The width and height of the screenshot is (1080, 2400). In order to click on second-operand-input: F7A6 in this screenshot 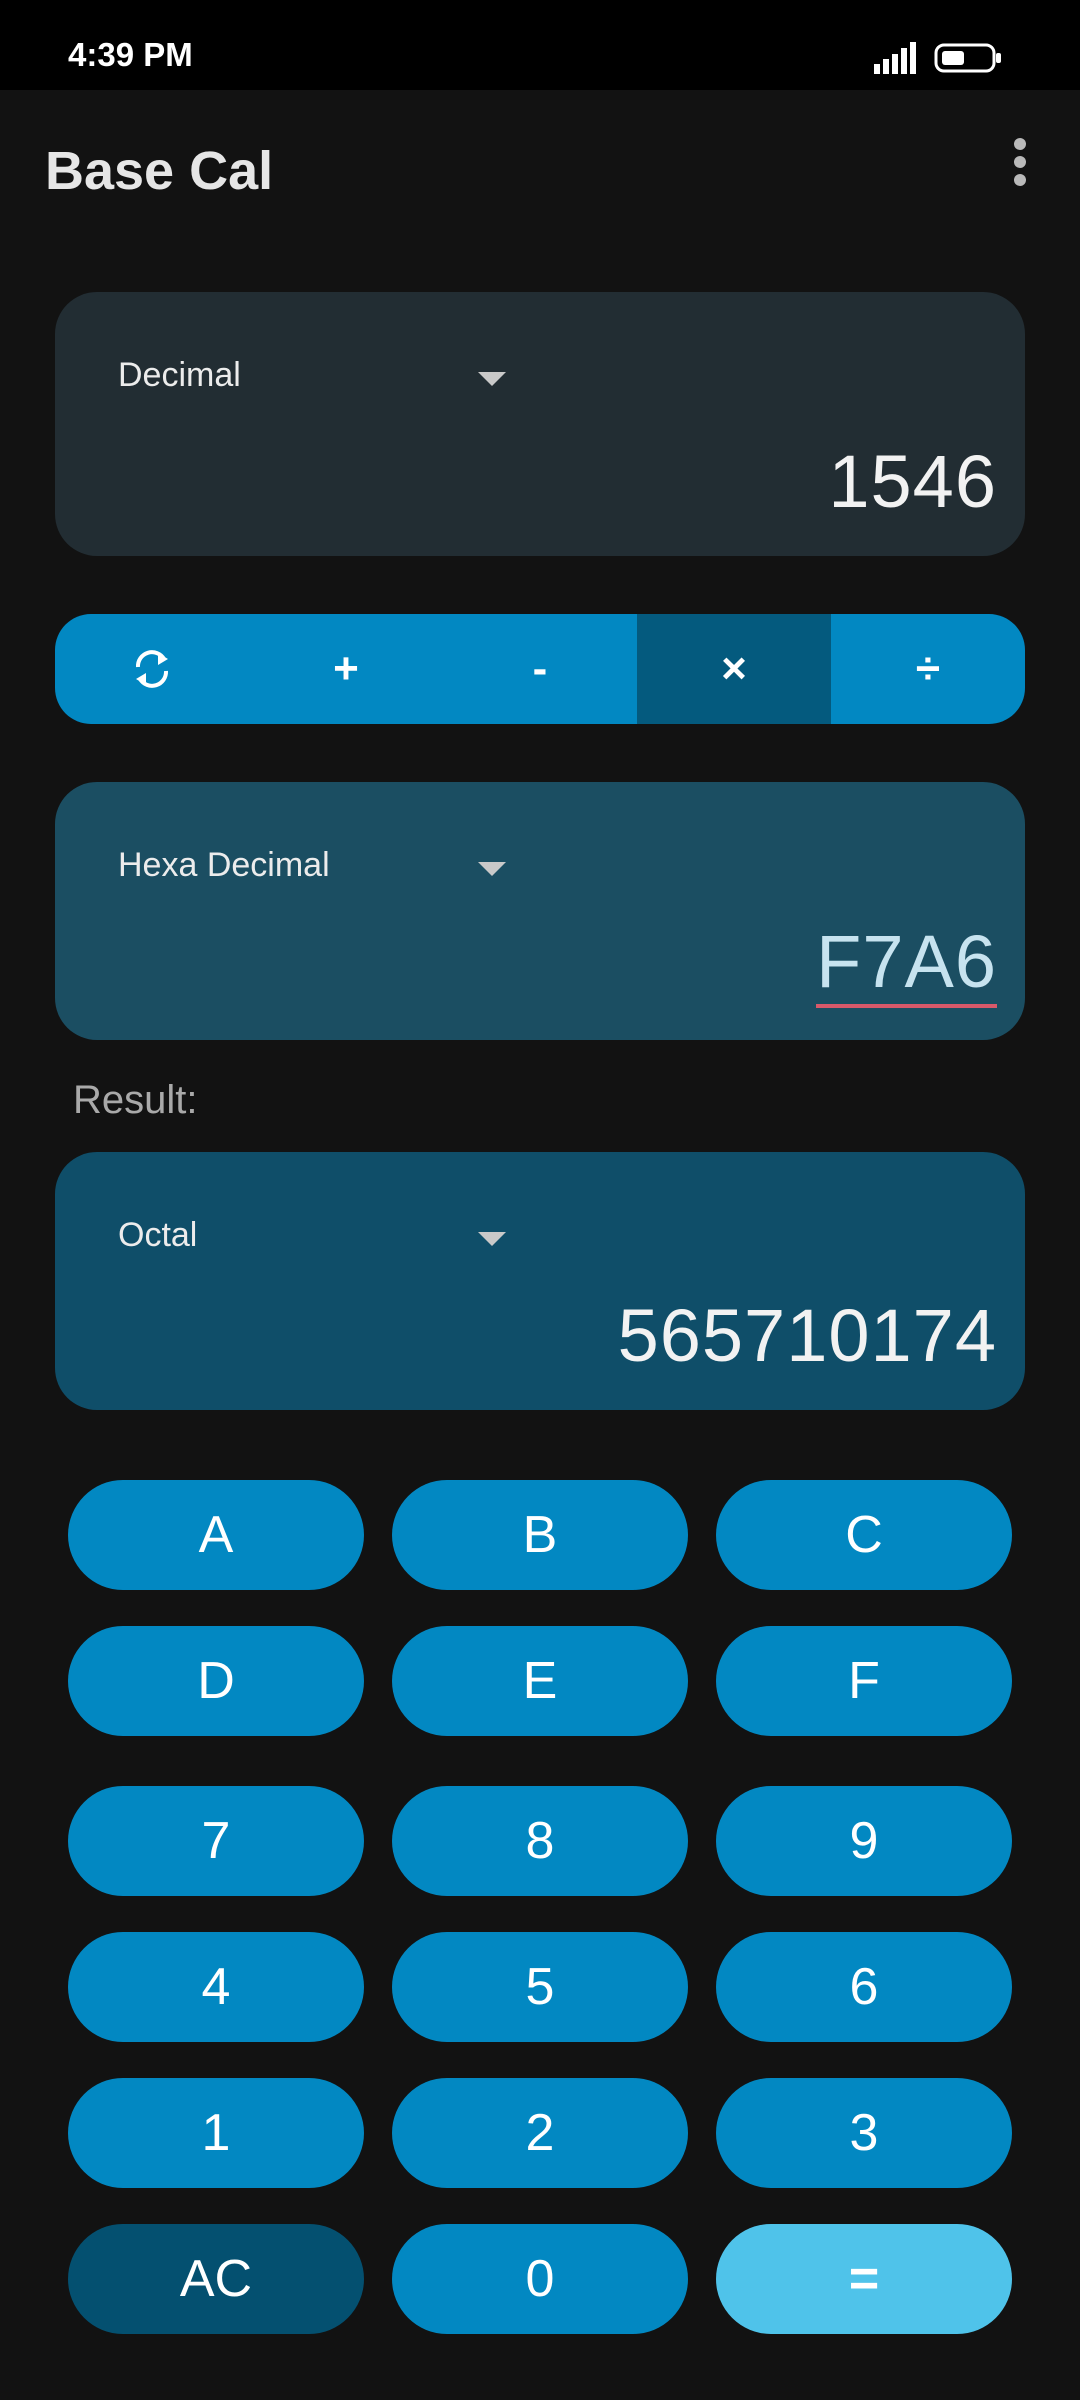, I will do `click(906, 963)`.